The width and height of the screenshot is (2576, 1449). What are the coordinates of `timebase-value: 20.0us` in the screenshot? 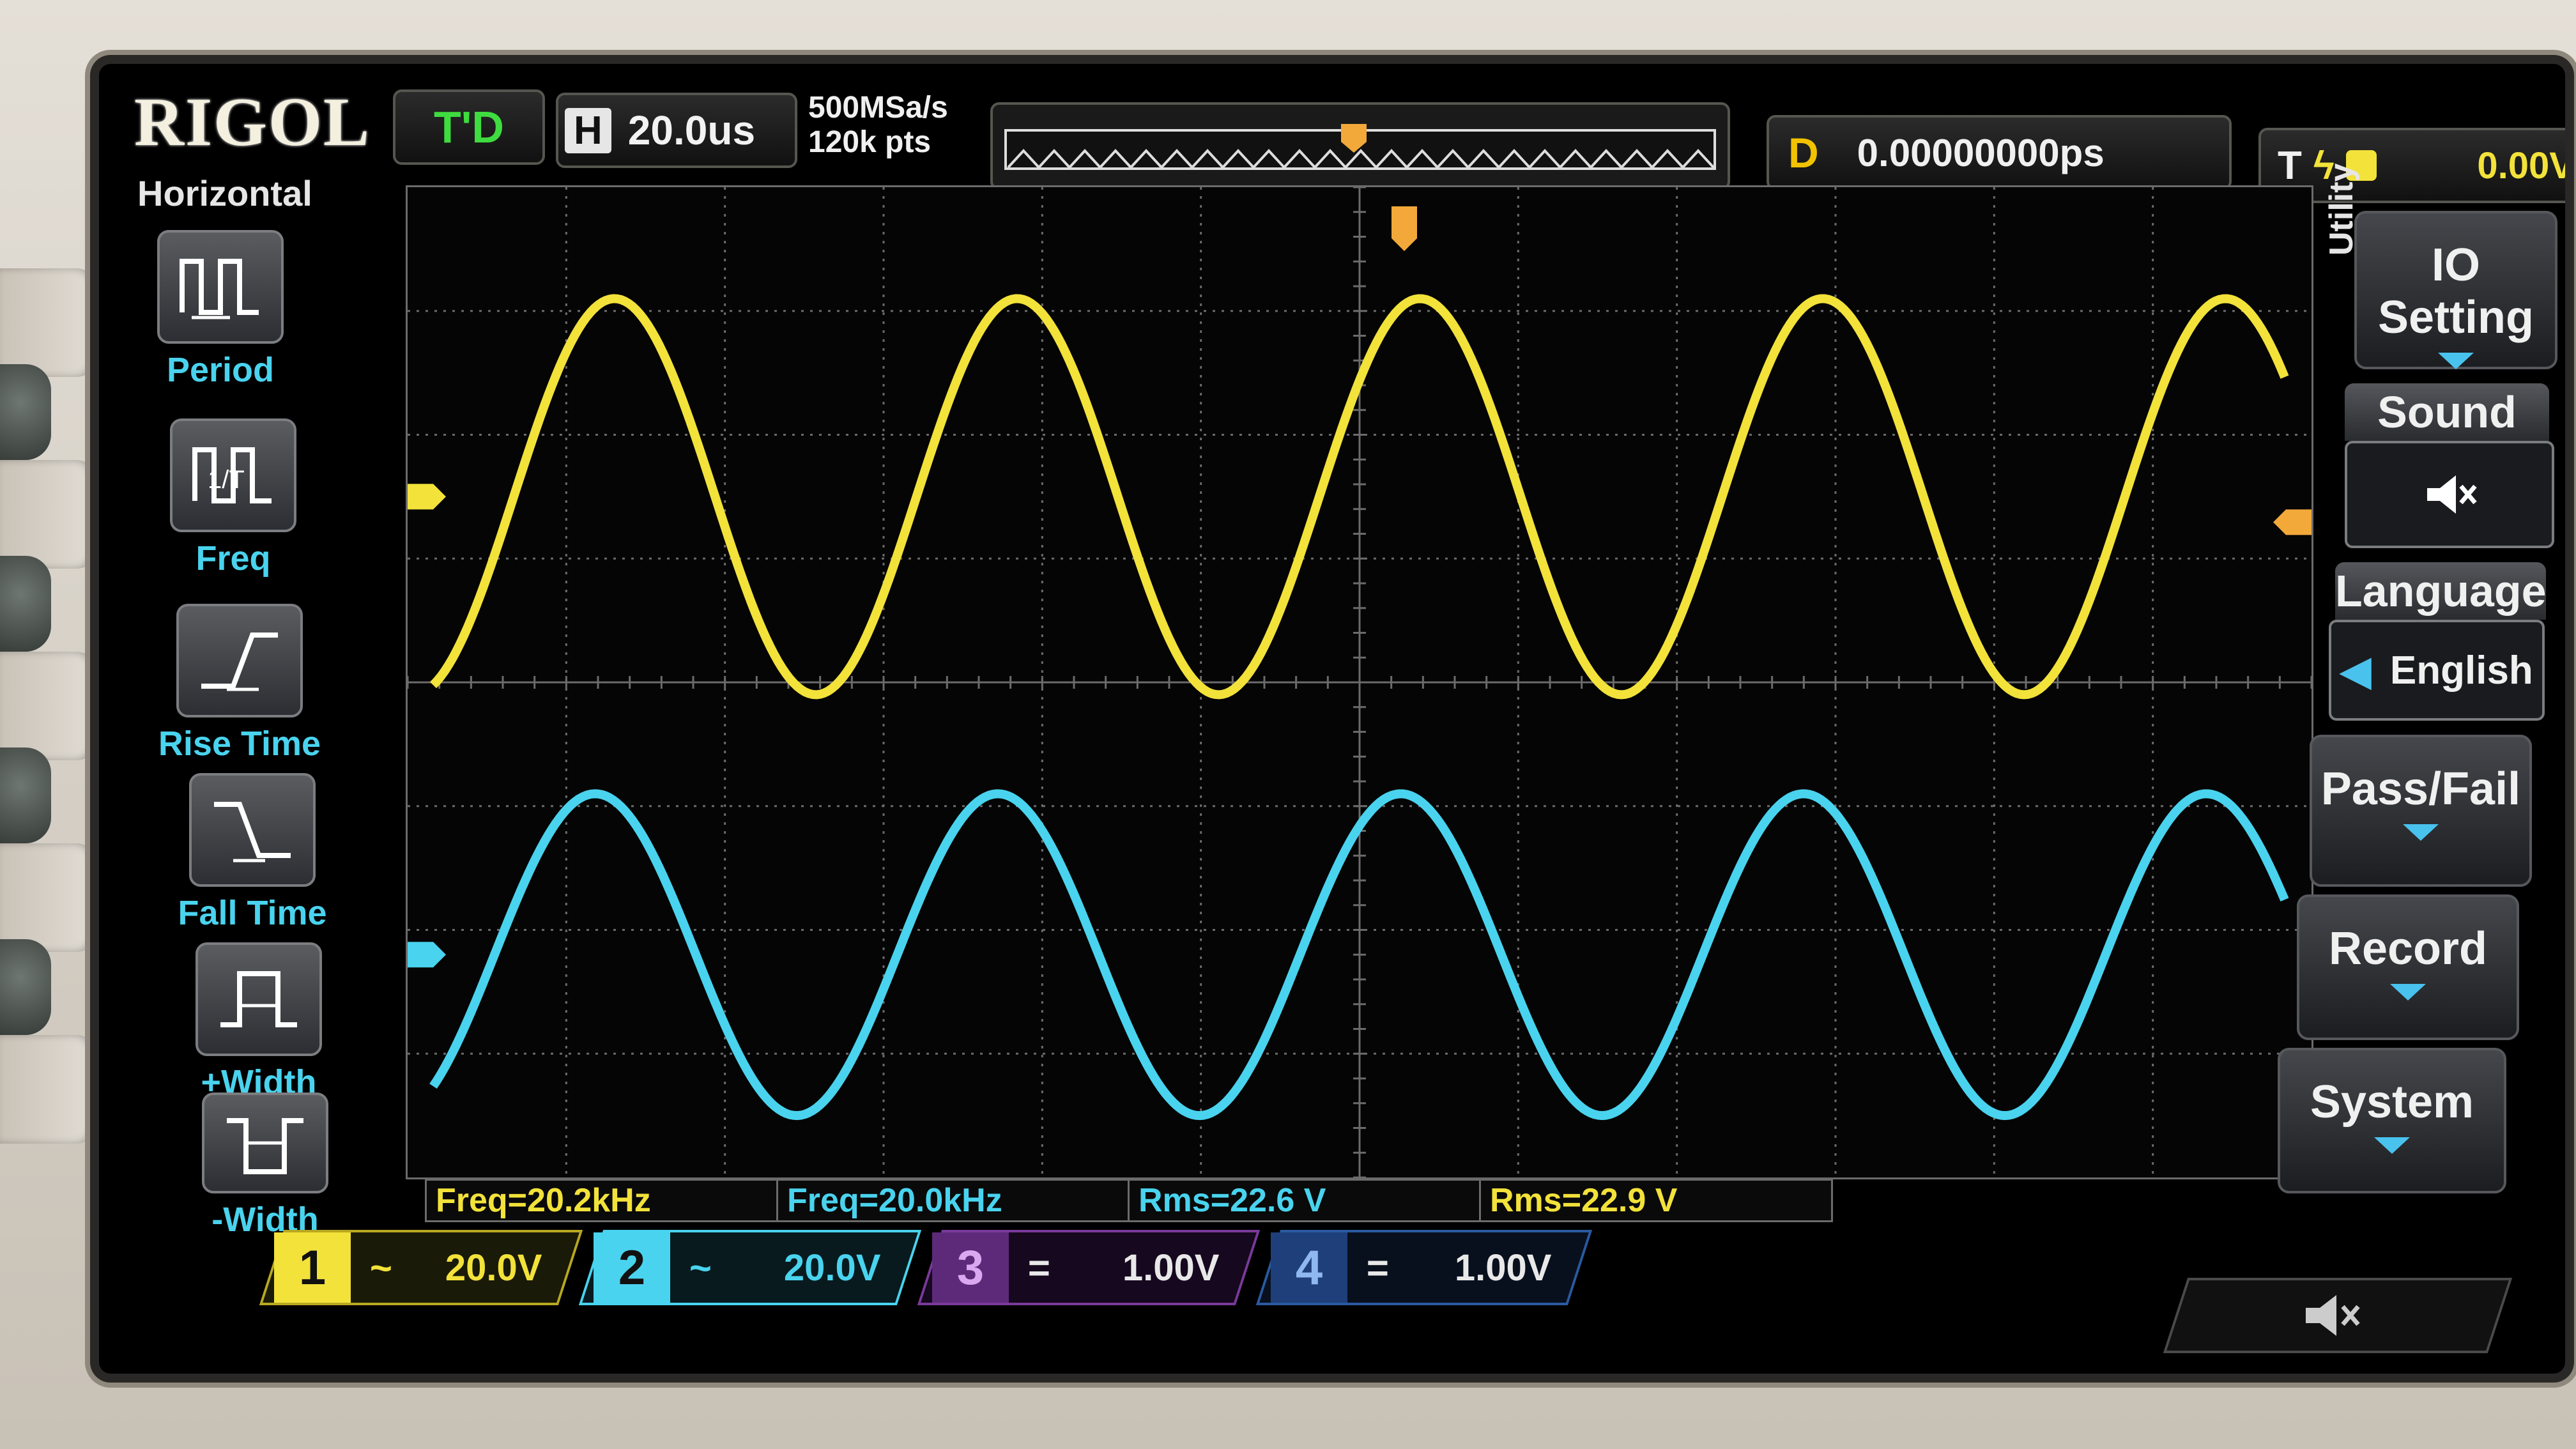 It's located at (691, 130).